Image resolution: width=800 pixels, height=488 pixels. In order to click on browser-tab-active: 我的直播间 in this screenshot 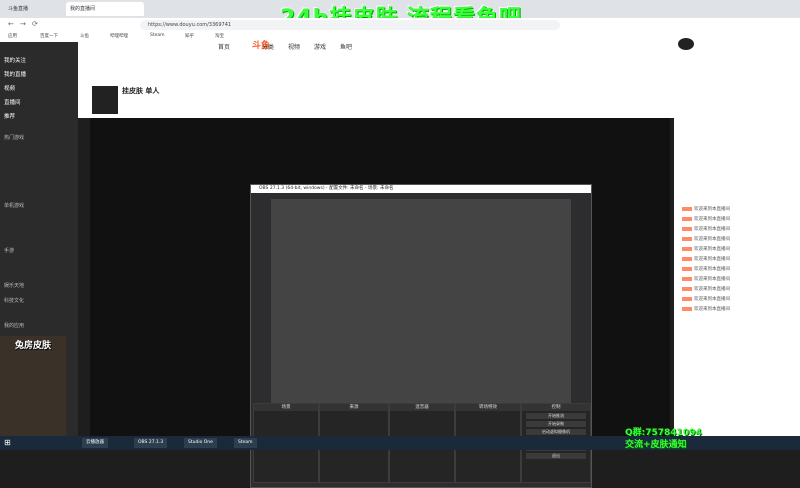, I will do `click(105, 9)`.